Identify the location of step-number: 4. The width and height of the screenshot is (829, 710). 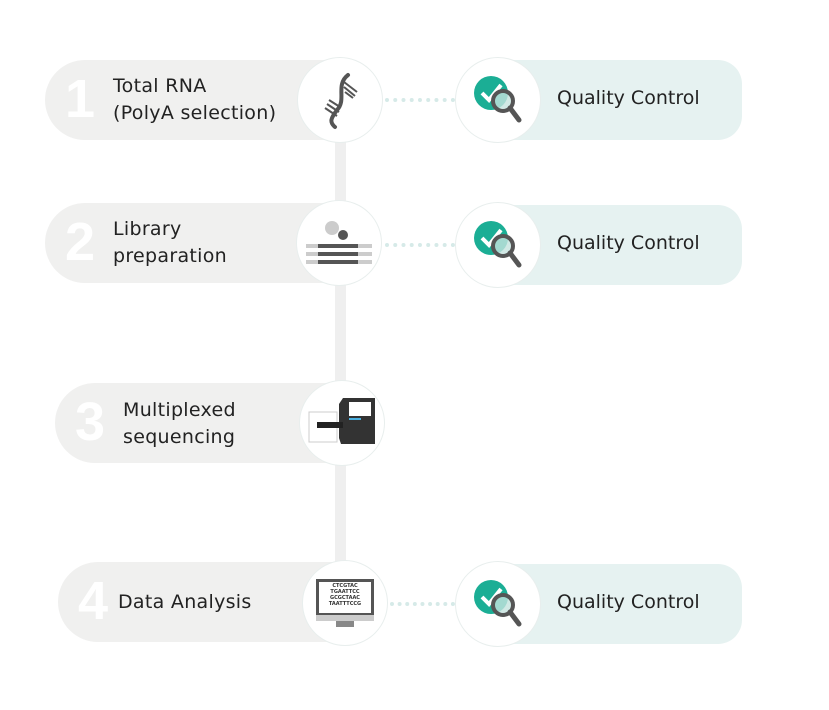
(93, 601).